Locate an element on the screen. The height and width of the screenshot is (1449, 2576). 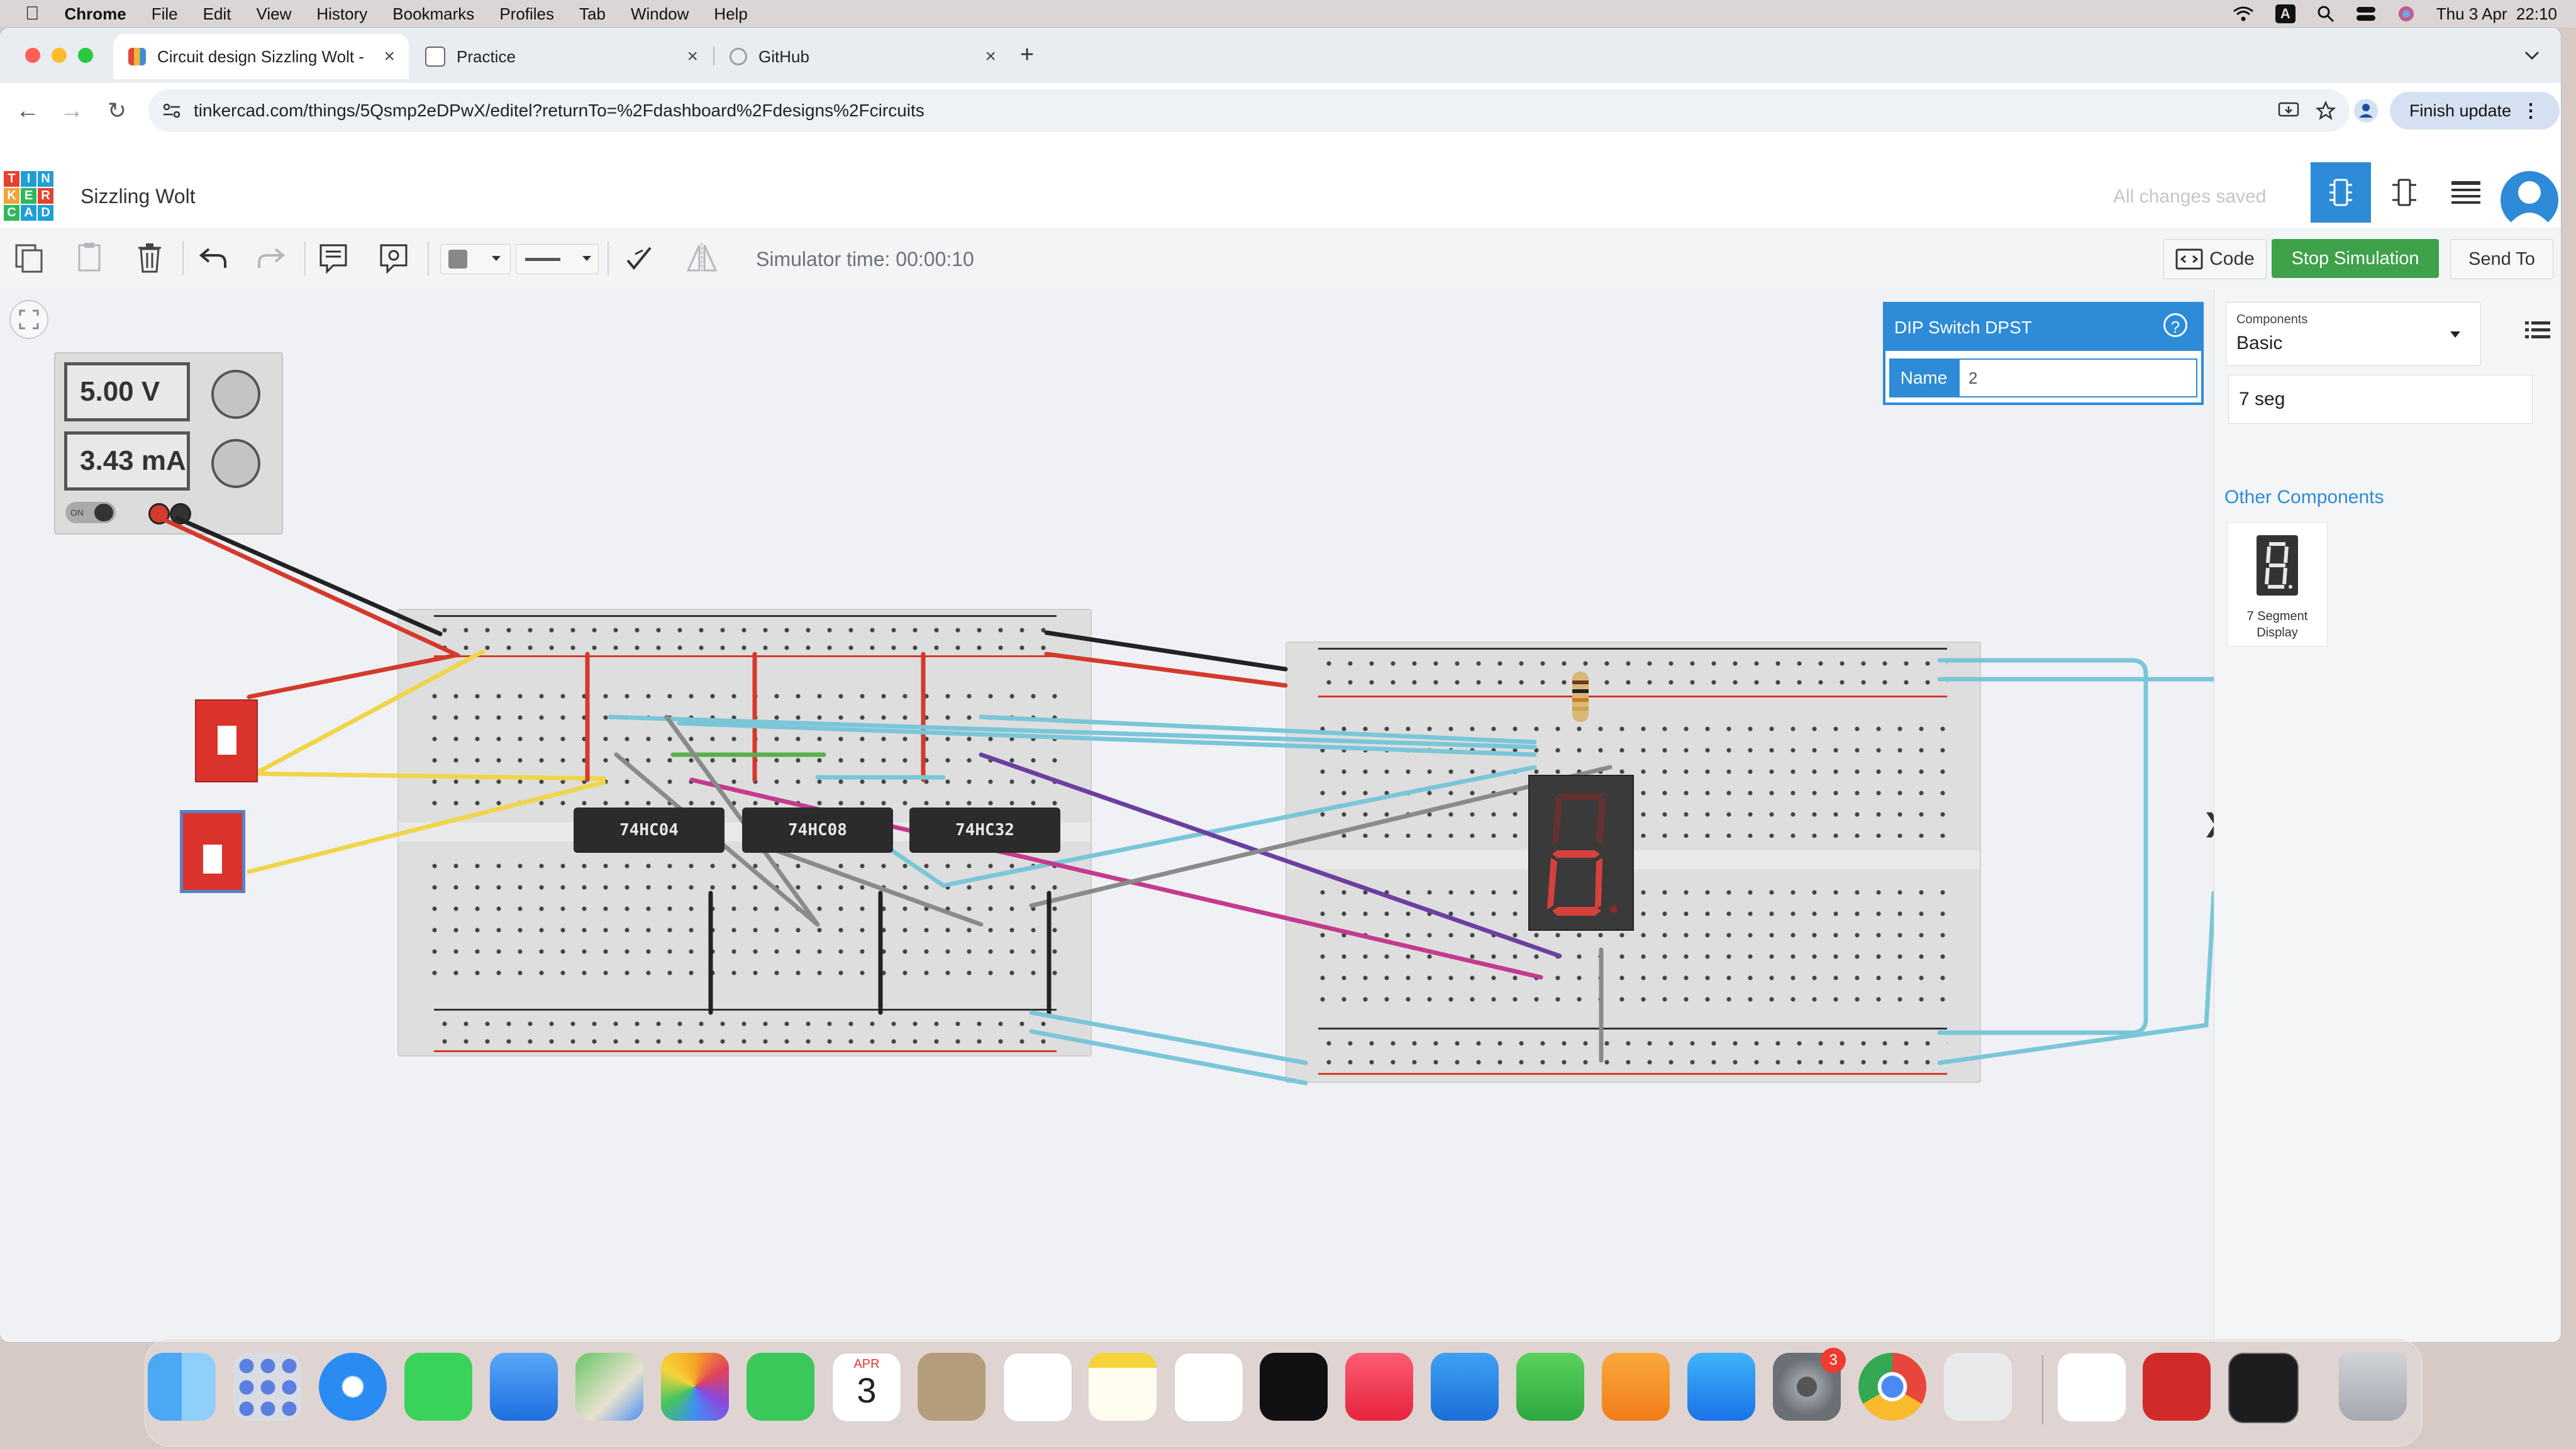
menu-edit: Edit is located at coordinates (217, 14).